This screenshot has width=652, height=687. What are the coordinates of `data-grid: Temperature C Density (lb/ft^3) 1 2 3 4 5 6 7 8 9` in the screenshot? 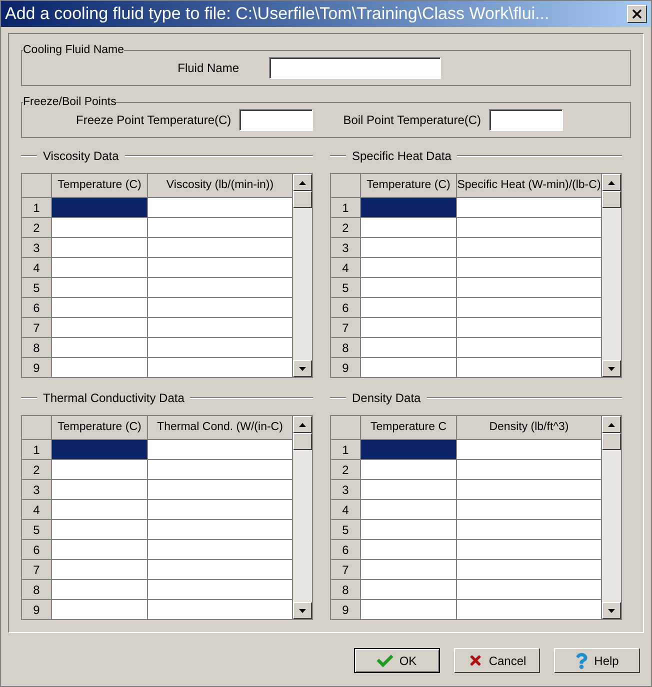 It's located at (476, 517).